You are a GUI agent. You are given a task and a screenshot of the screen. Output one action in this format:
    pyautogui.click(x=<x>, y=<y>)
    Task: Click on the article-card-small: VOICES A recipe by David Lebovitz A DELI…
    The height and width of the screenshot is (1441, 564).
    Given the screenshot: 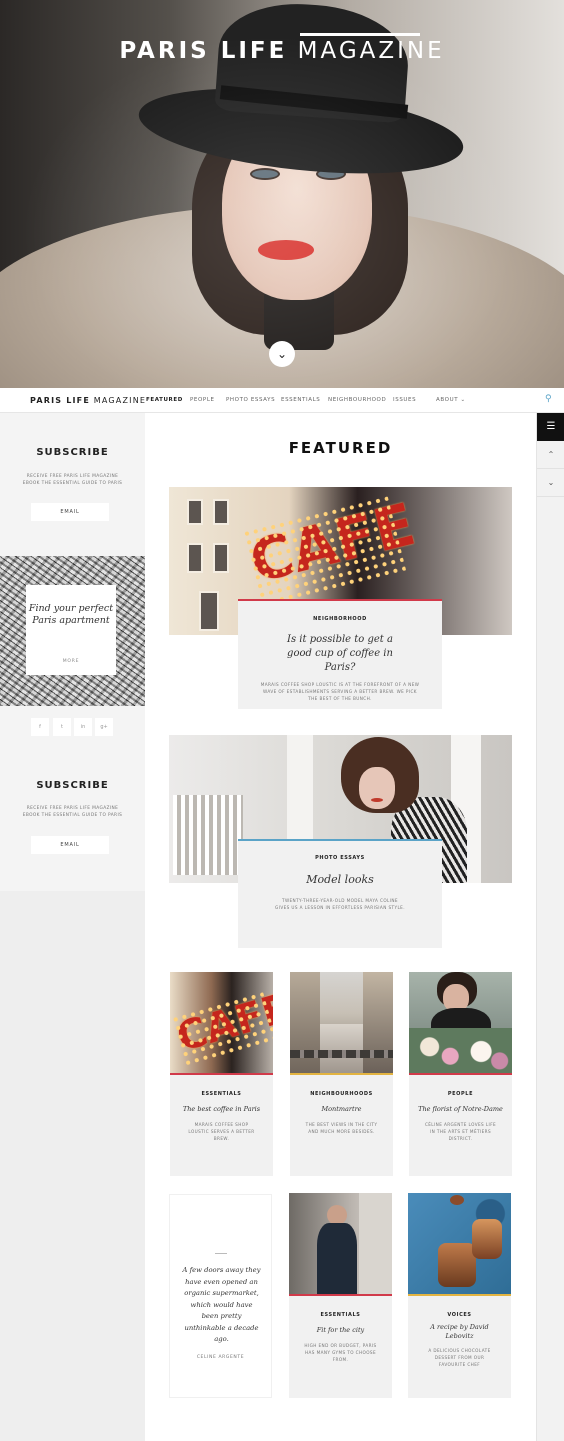 What is the action you would take?
    pyautogui.click(x=459, y=1295)
    